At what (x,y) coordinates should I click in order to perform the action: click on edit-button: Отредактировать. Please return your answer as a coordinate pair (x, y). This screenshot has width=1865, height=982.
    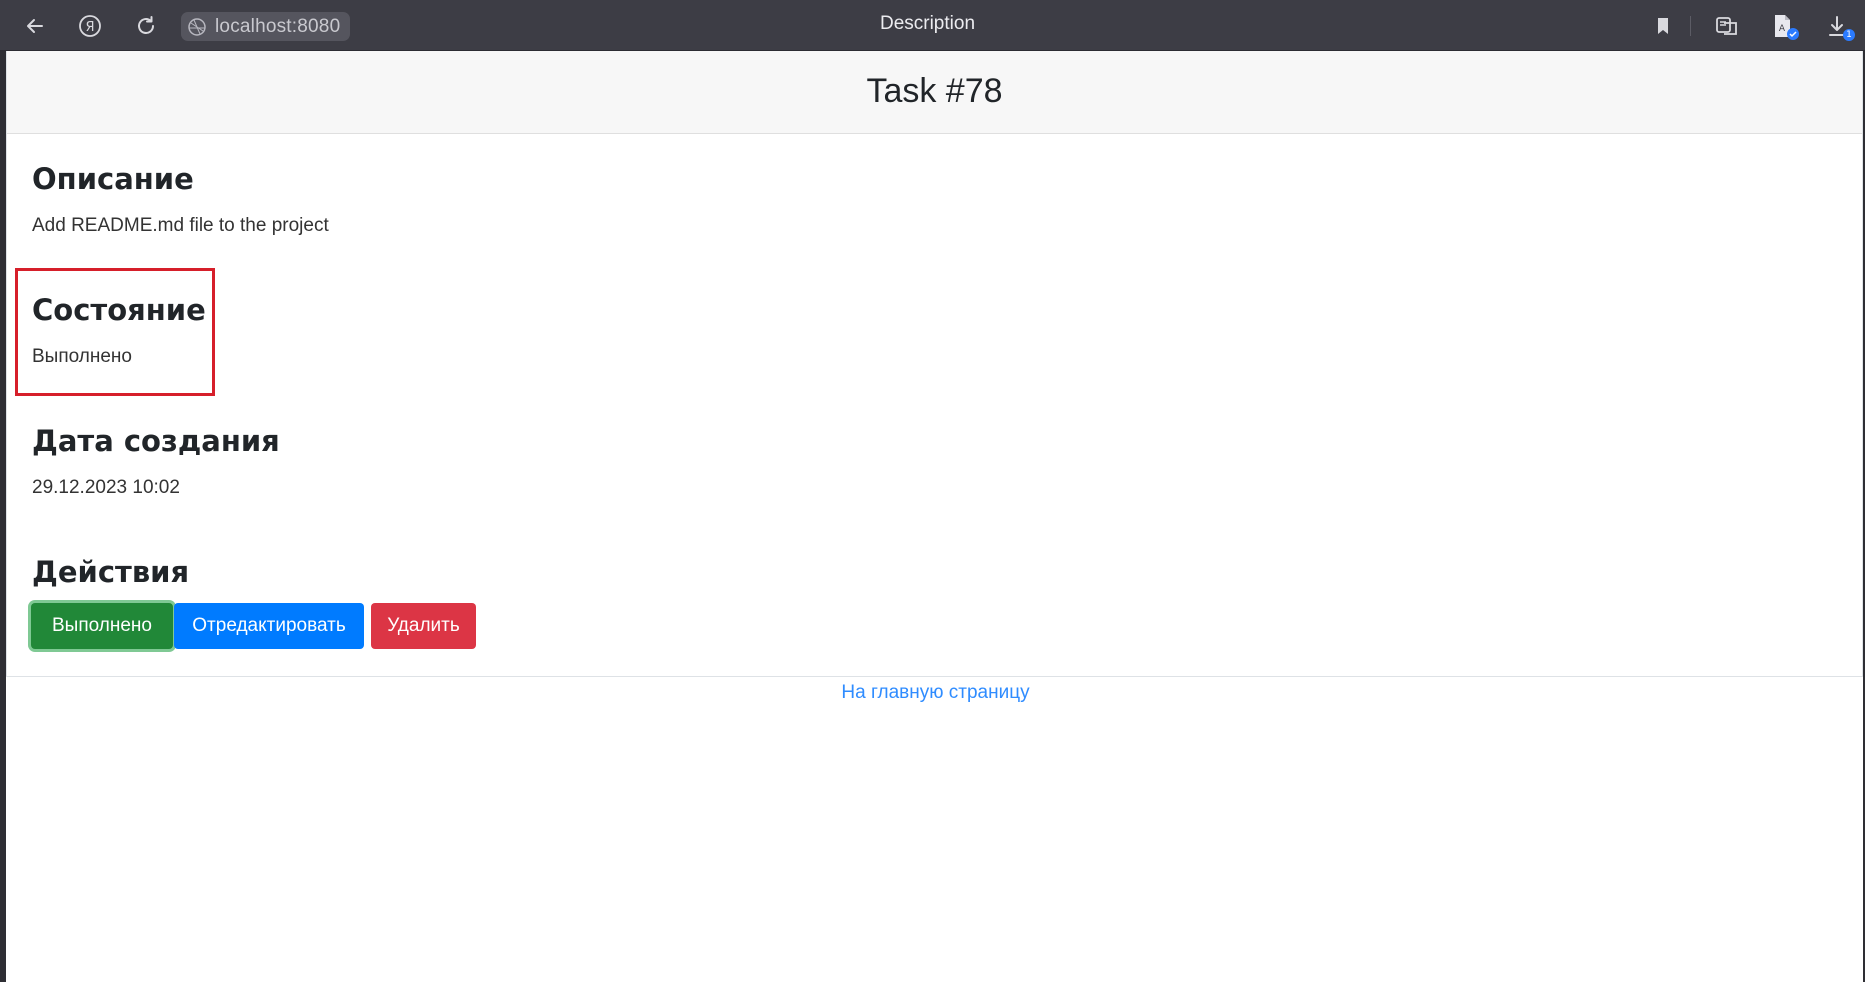
    Looking at the image, I should click on (269, 626).